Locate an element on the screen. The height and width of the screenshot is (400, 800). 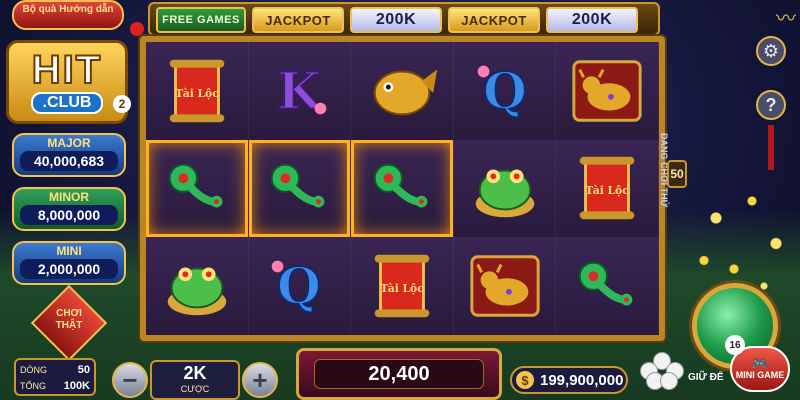
plus-icon: + is located at coordinates (260, 380).